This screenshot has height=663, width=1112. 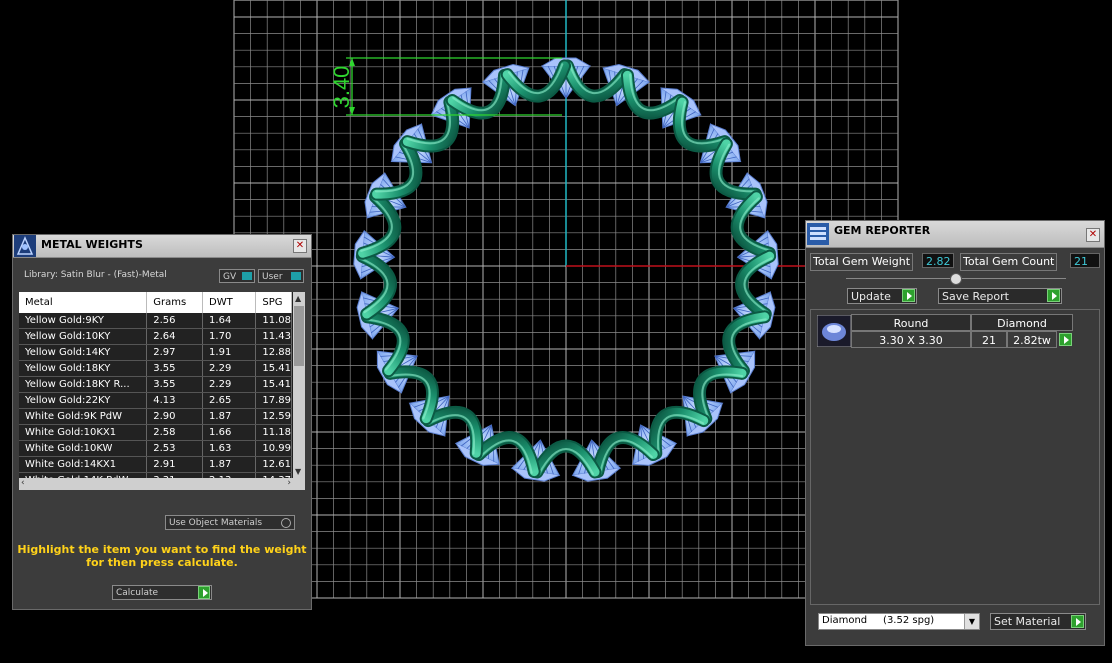 What do you see at coordinates (155, 400) in the screenshot?
I see `table-row: Yellow Gold:22KY 4.13 2.65 17.89` at bounding box center [155, 400].